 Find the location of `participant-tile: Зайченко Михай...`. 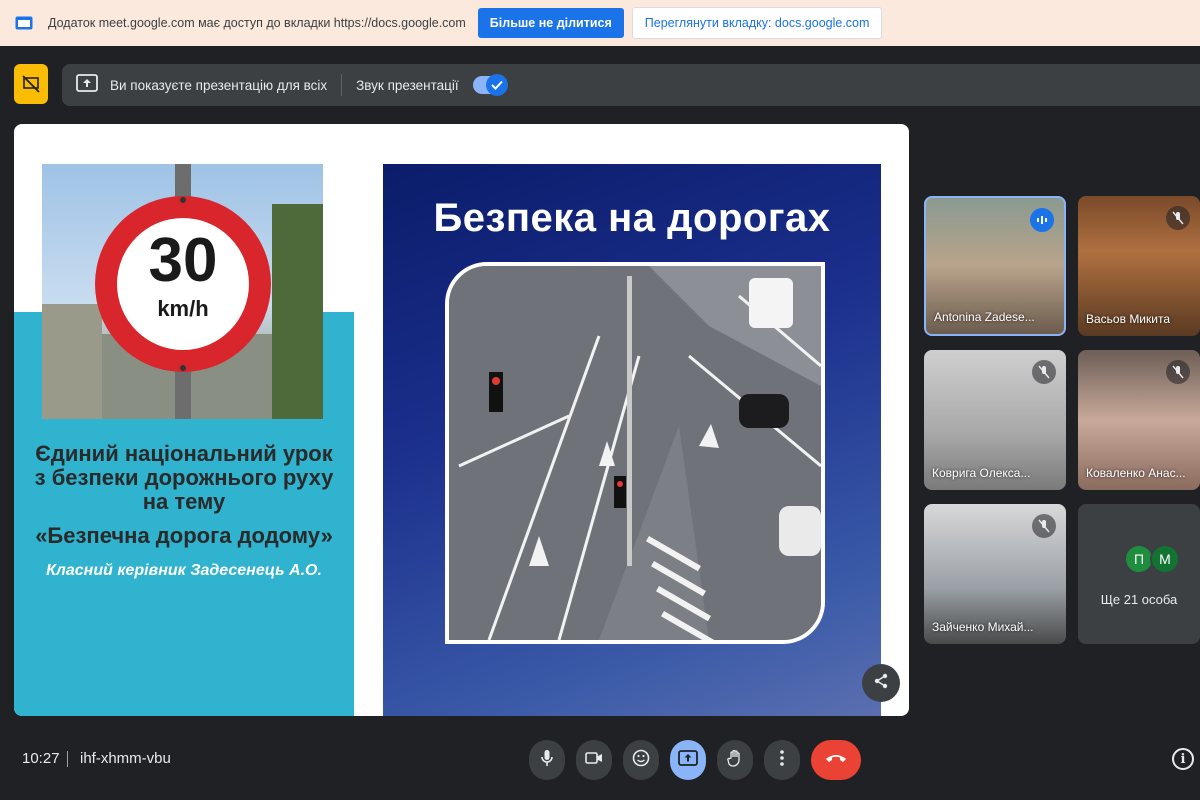

participant-tile: Зайченко Михай... is located at coordinates (995, 574).